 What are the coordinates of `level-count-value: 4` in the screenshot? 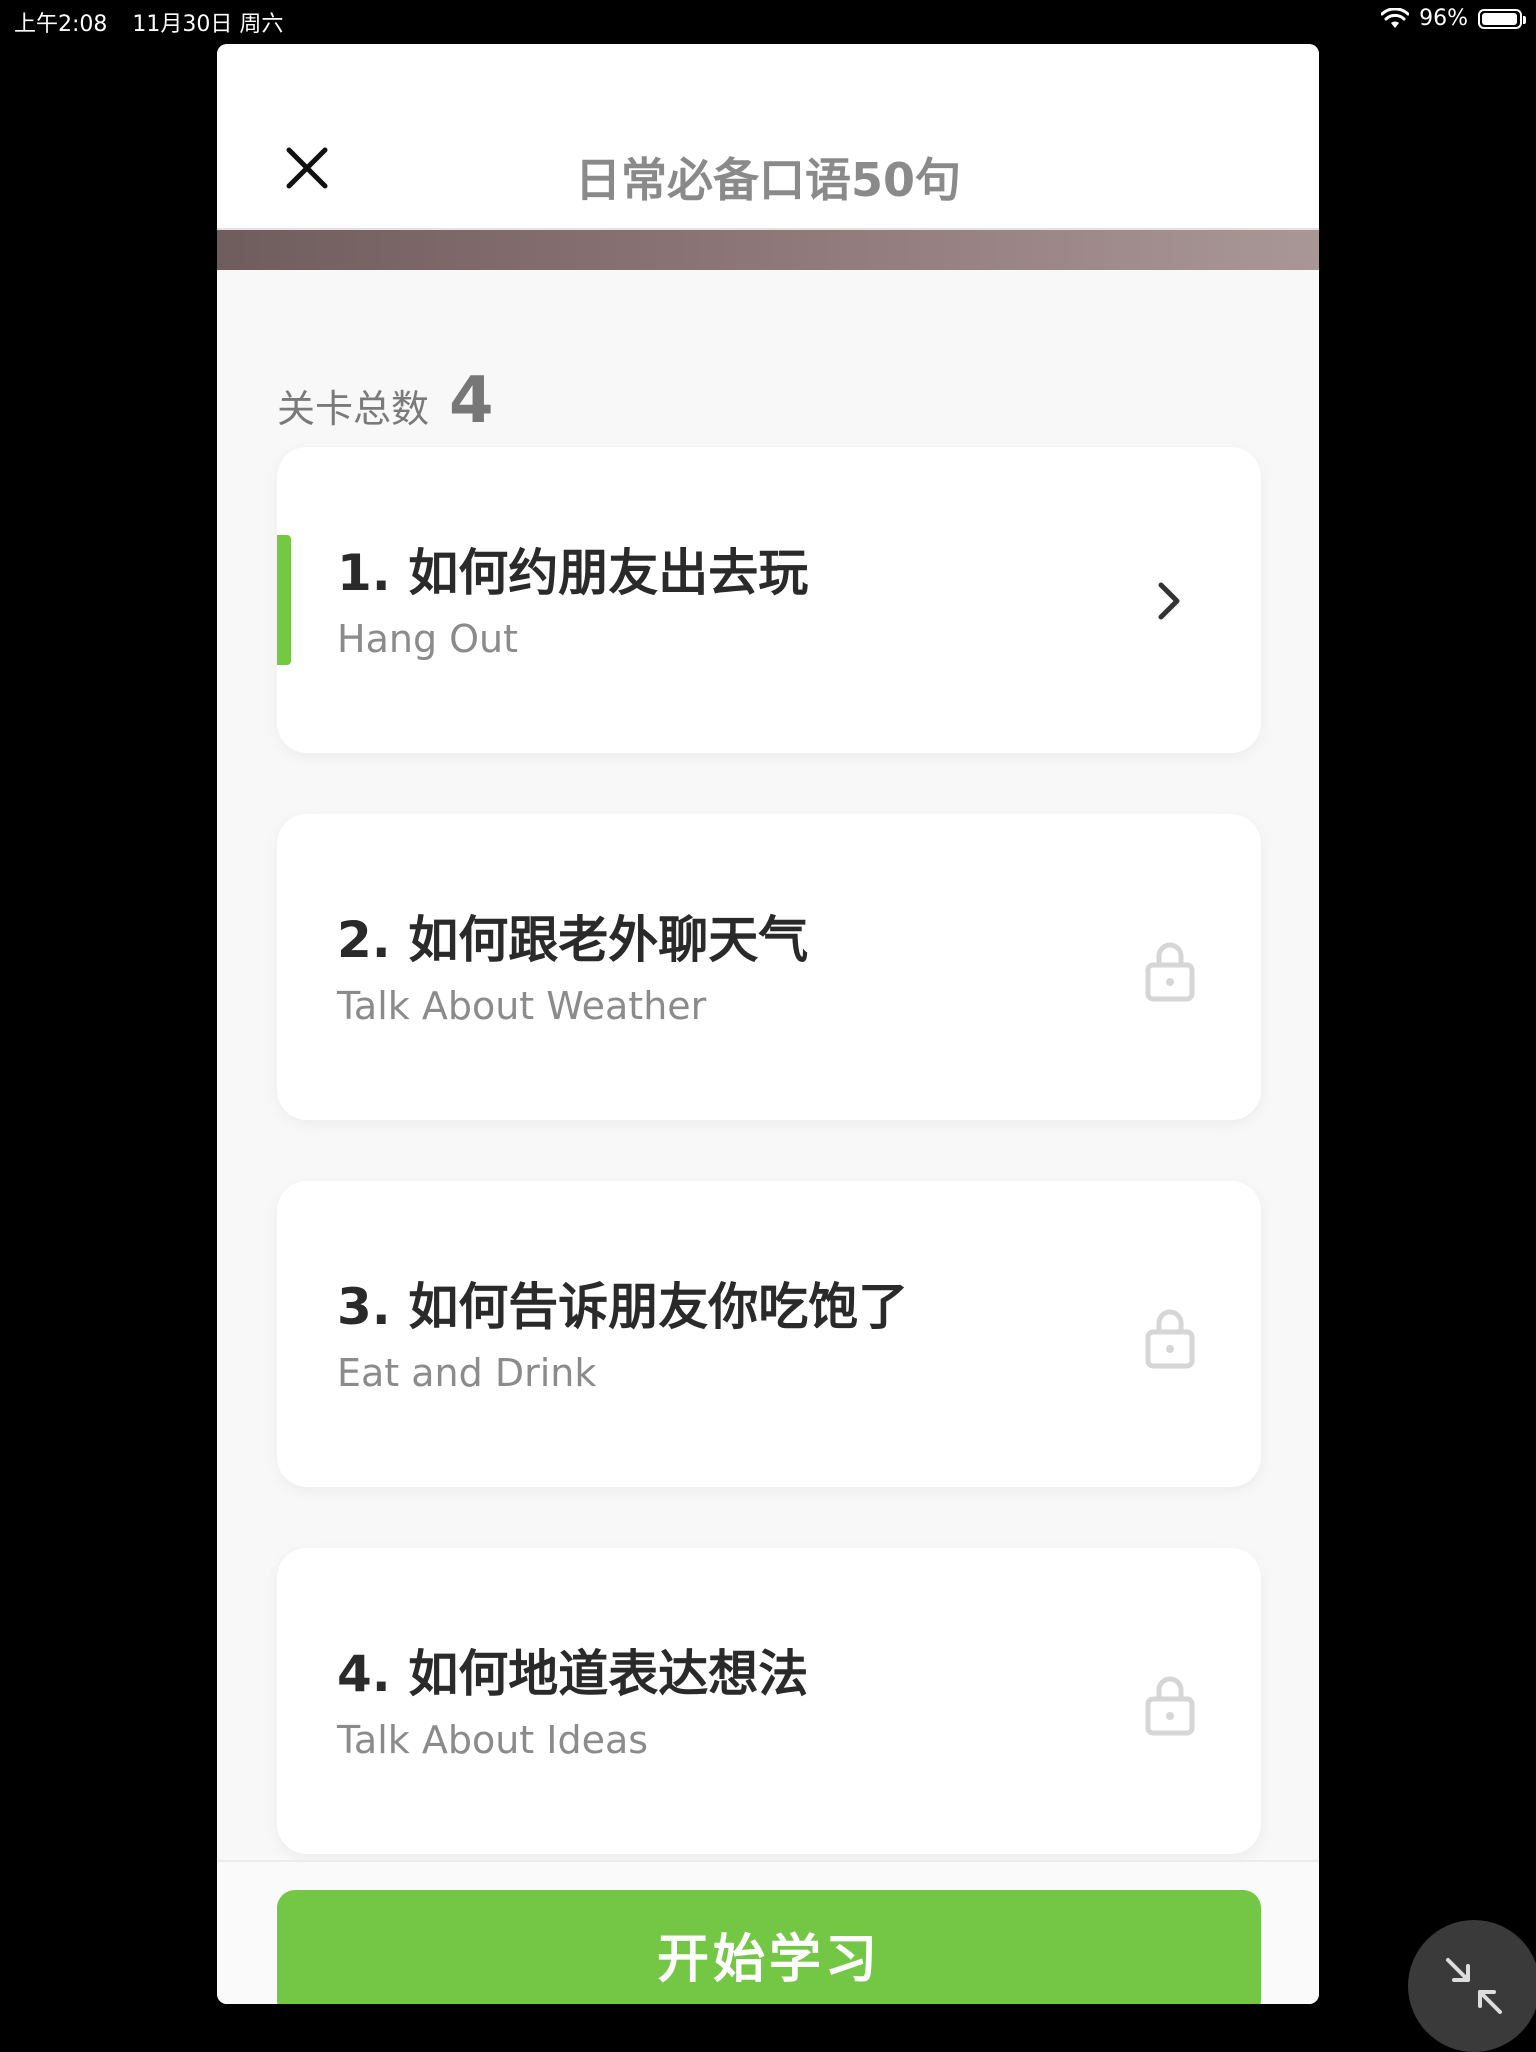 It's located at (471, 401).